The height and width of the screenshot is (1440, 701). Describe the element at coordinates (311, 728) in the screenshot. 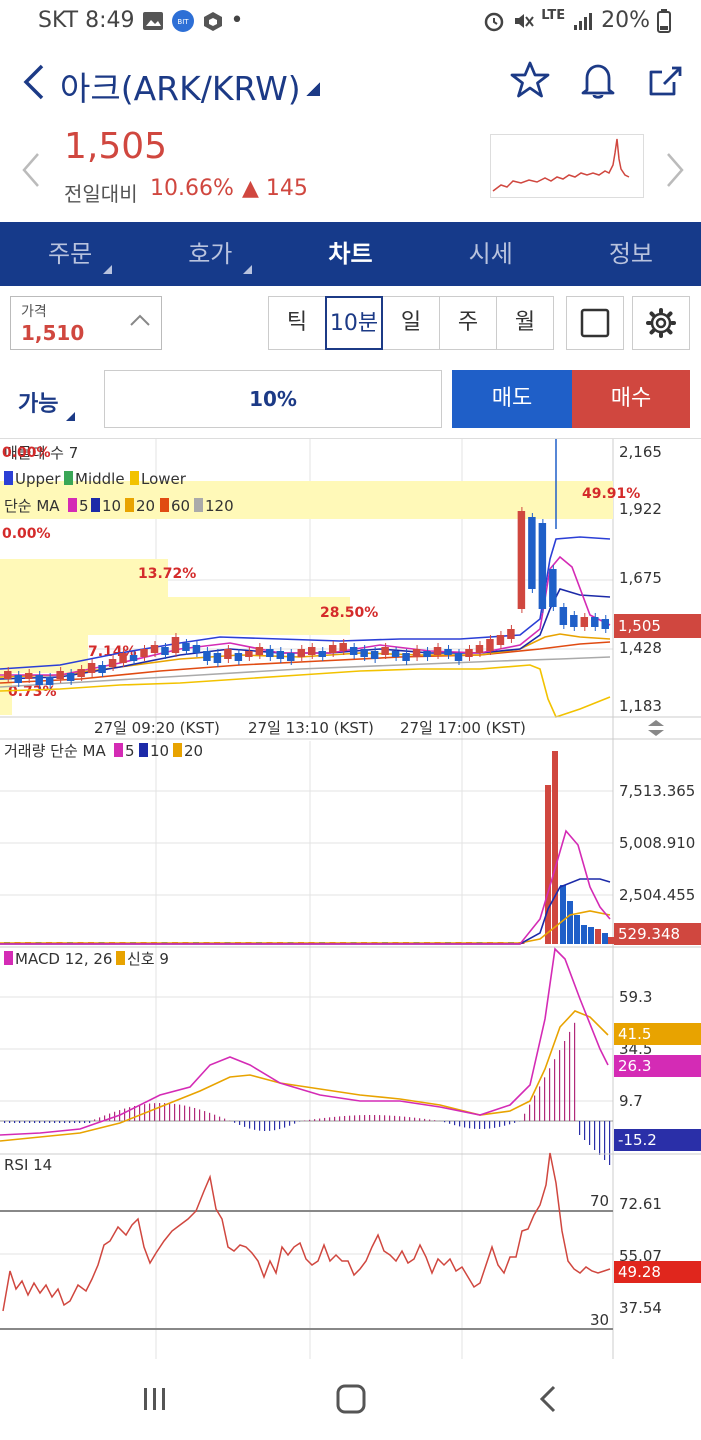

I see `x-tick: 27일 13:10 (KST)` at that location.